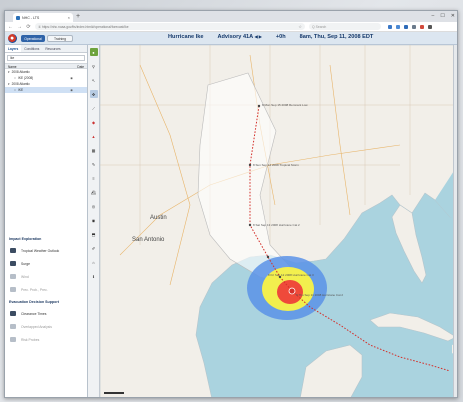  What do you see at coordinates (25, 239) in the screenshot?
I see `impact-section-title: Impact Exploration` at bounding box center [25, 239].